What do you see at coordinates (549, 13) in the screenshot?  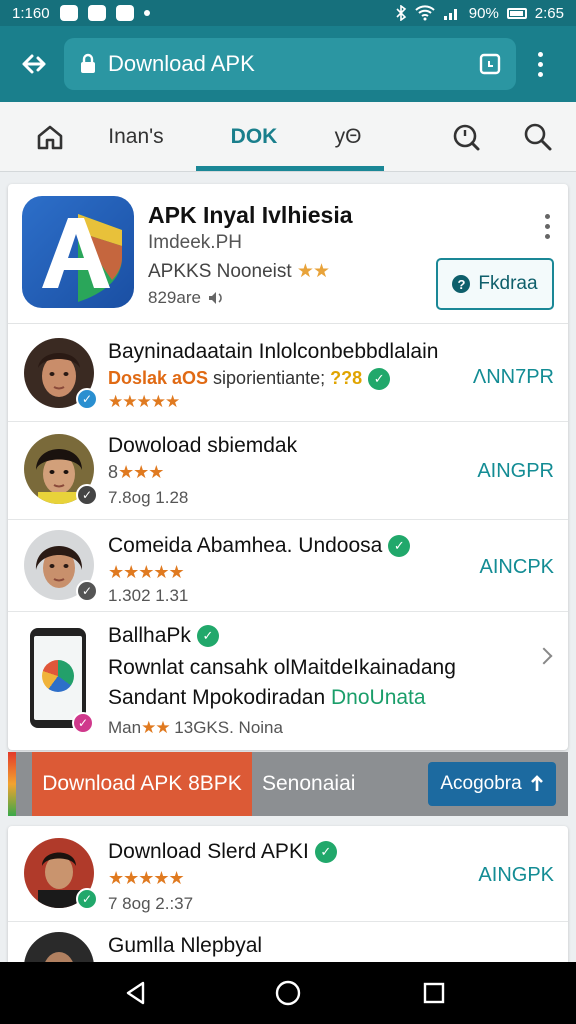 I see `status-clock: 2:65` at bounding box center [549, 13].